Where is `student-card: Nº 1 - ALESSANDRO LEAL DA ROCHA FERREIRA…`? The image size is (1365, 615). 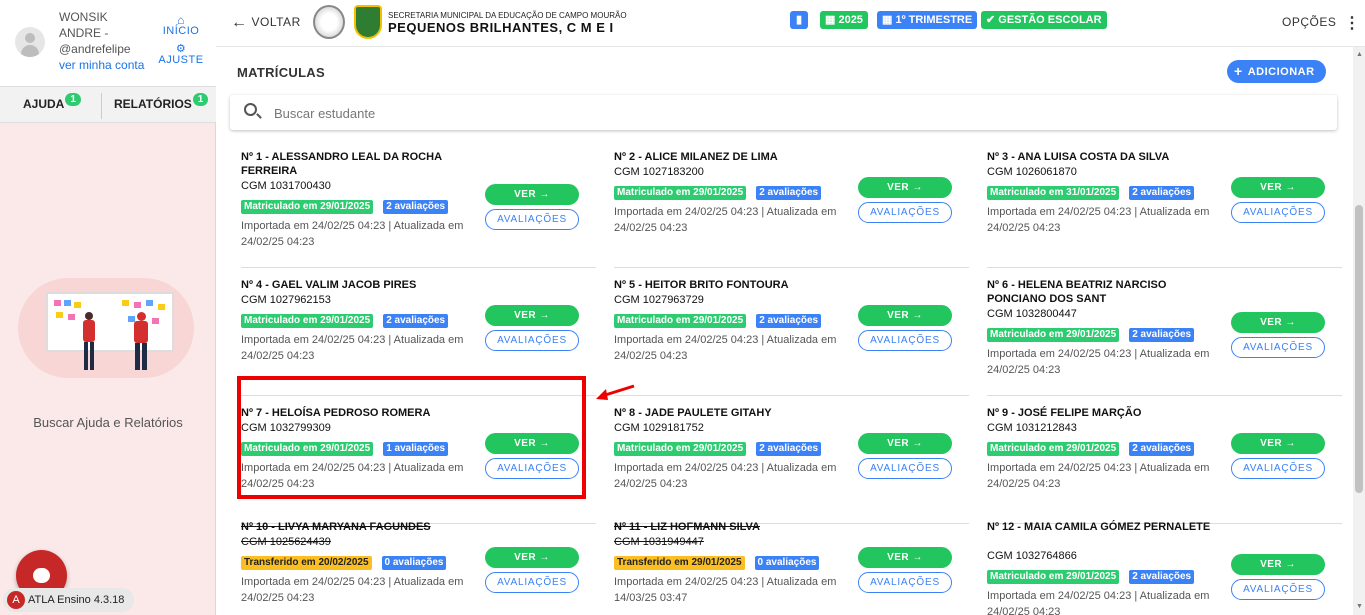
student-card: Nº 1 - ALESSANDRO LEAL DA ROCHA FERREIRA… is located at coordinates (418, 209).